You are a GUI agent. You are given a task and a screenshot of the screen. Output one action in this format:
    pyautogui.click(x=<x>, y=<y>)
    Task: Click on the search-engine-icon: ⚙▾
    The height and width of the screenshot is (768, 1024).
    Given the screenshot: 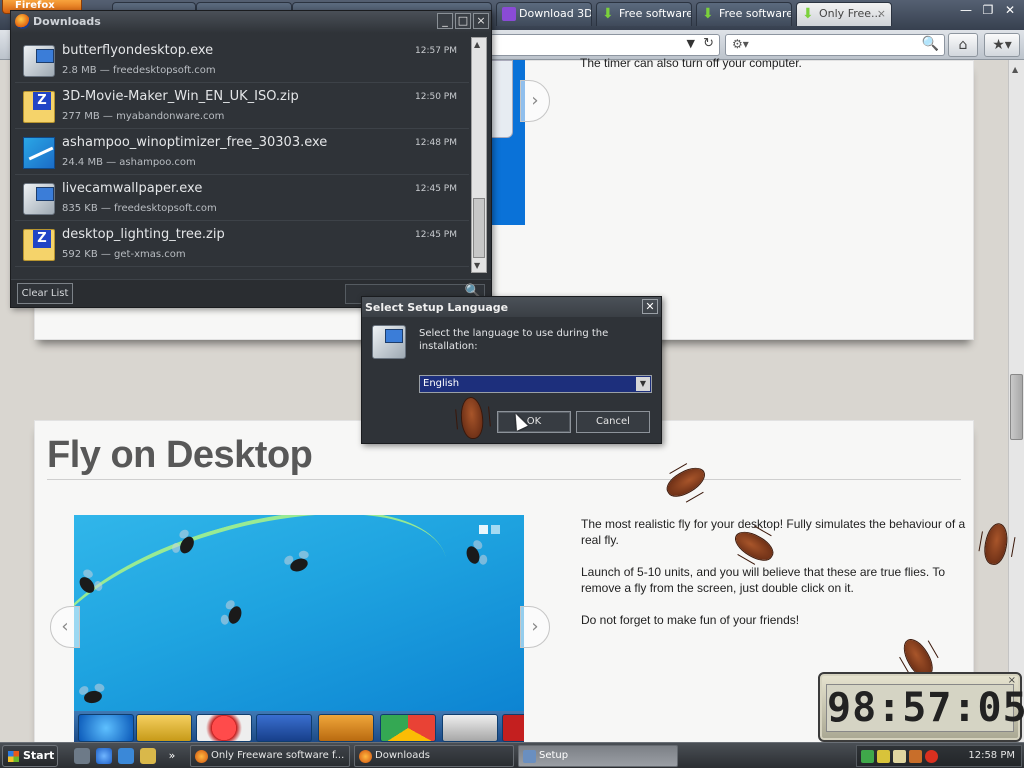 What is the action you would take?
    pyautogui.click(x=740, y=44)
    